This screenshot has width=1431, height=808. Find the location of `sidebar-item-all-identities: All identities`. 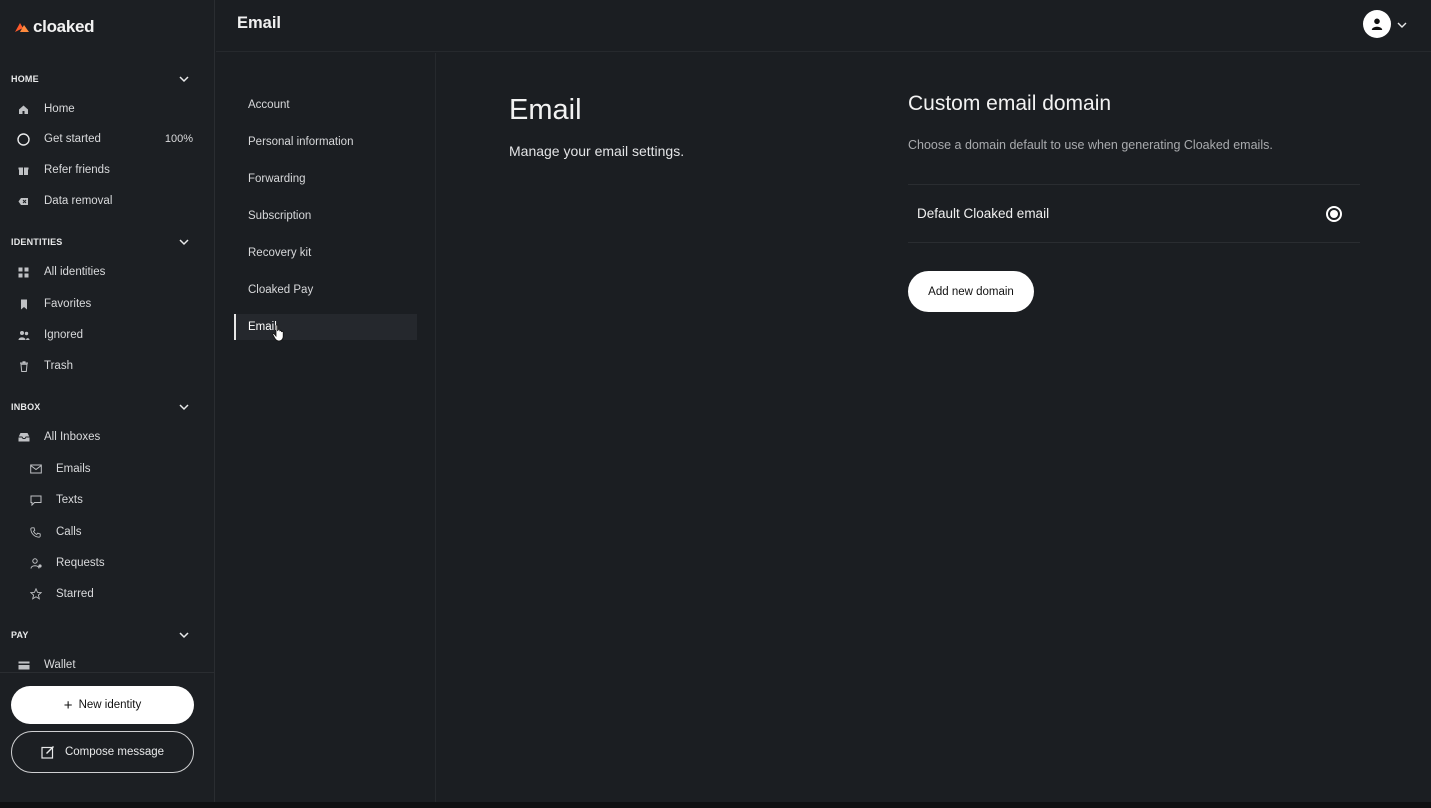

sidebar-item-all-identities: All identities is located at coordinates (105, 272).